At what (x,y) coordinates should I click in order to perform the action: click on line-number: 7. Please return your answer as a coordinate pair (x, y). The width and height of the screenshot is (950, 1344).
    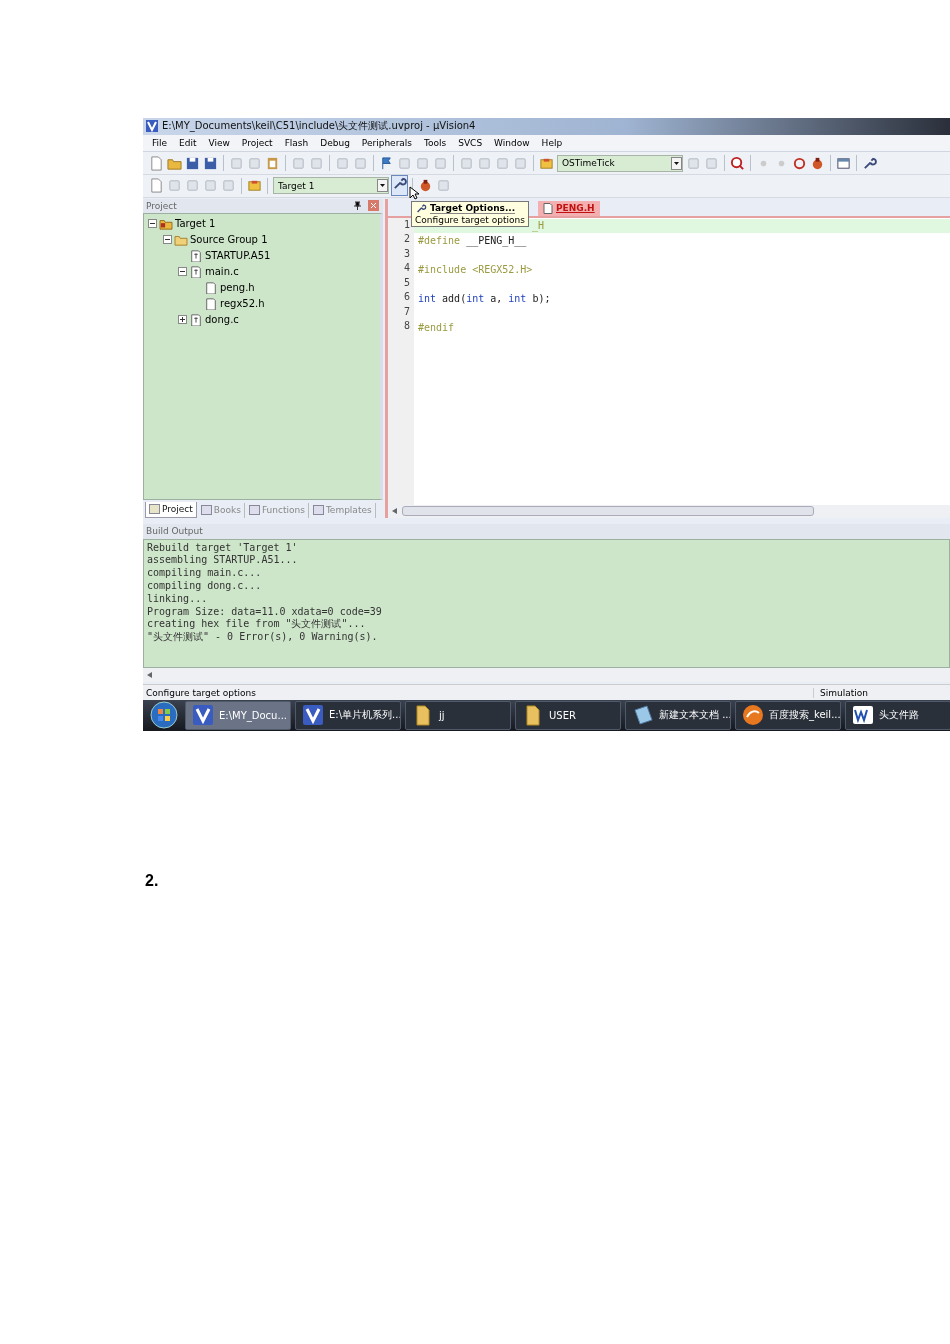
    Looking at the image, I should click on (406, 312).